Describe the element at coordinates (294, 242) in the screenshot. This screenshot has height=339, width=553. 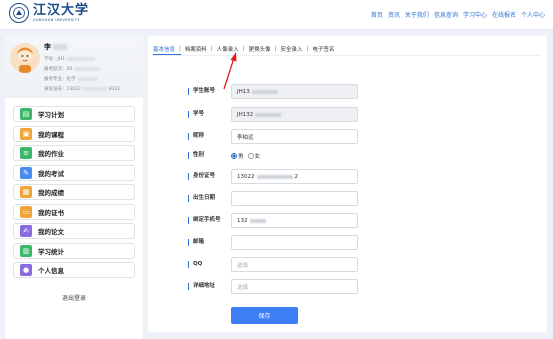
I see `email-input` at that location.